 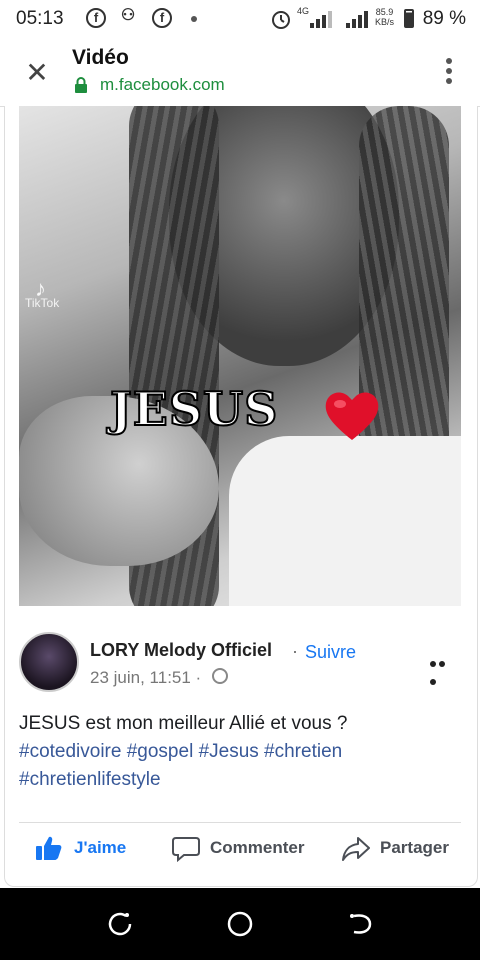 I want to click on facebook-notification-icon-2: f, so click(x=162, y=18).